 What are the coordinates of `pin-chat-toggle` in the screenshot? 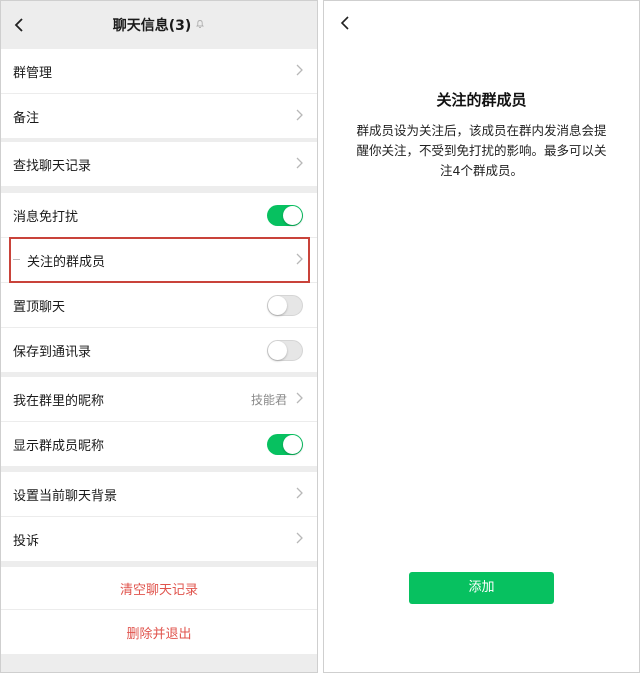 It's located at (285, 305).